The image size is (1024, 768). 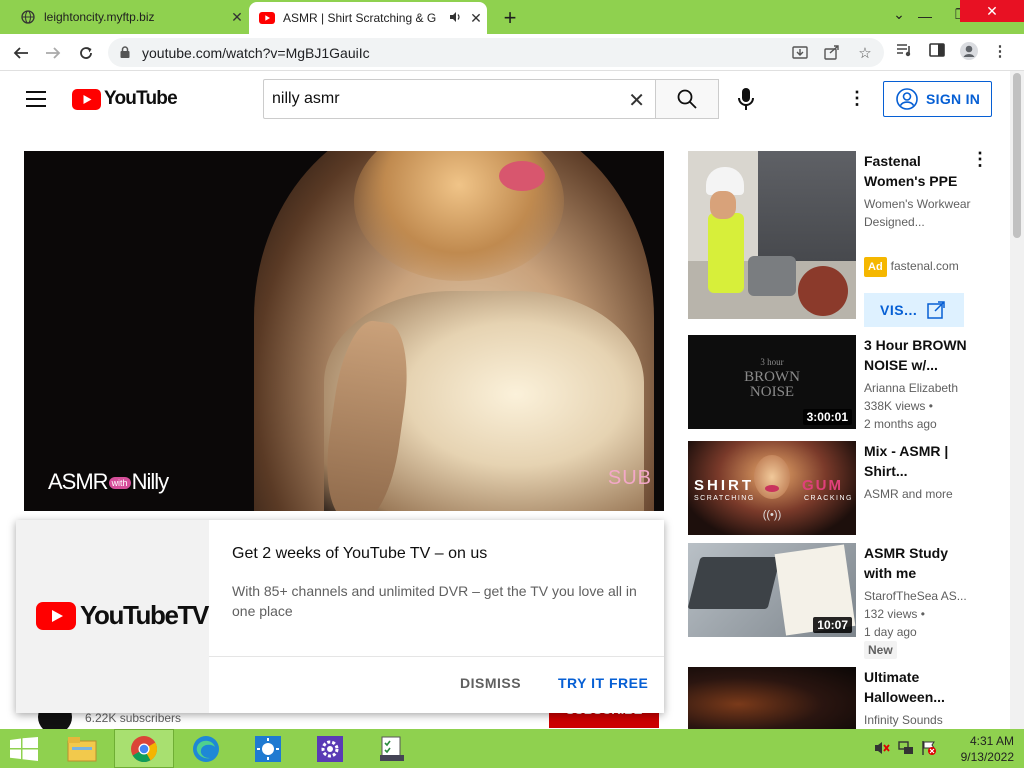 I want to click on video-frame-lips, so click(x=522, y=176).